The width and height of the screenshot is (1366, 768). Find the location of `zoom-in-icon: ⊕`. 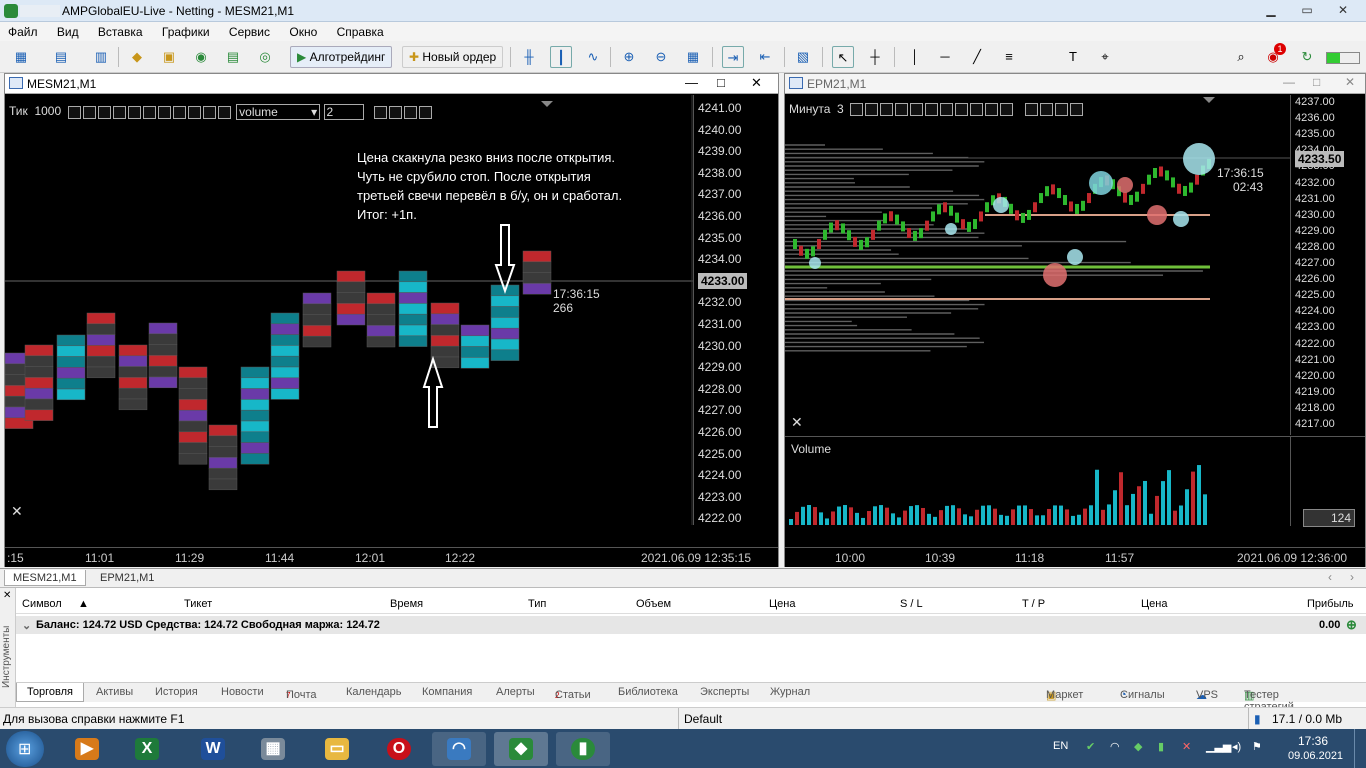

zoom-in-icon: ⊕ is located at coordinates (629, 57).